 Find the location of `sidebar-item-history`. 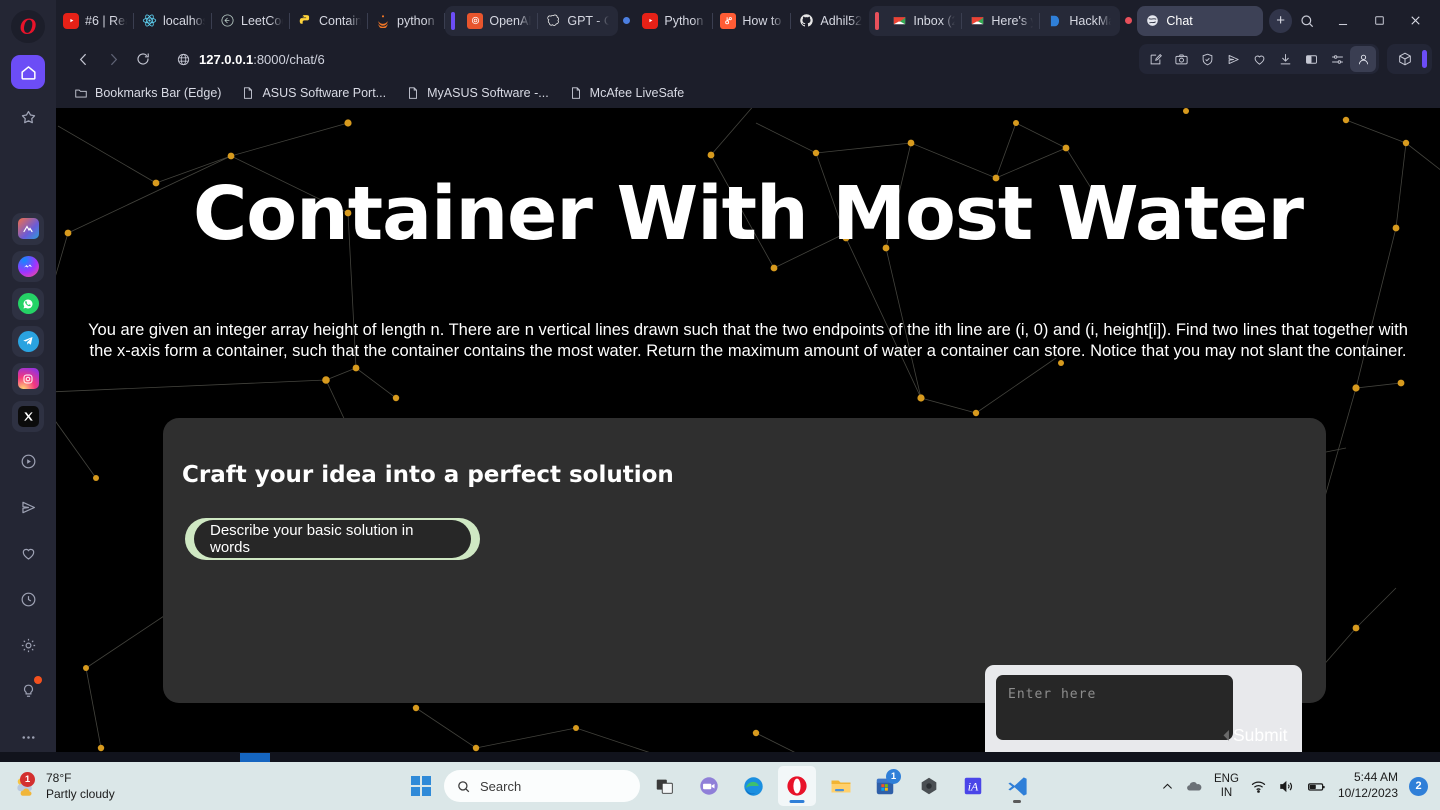

sidebar-item-history is located at coordinates (28, 599).